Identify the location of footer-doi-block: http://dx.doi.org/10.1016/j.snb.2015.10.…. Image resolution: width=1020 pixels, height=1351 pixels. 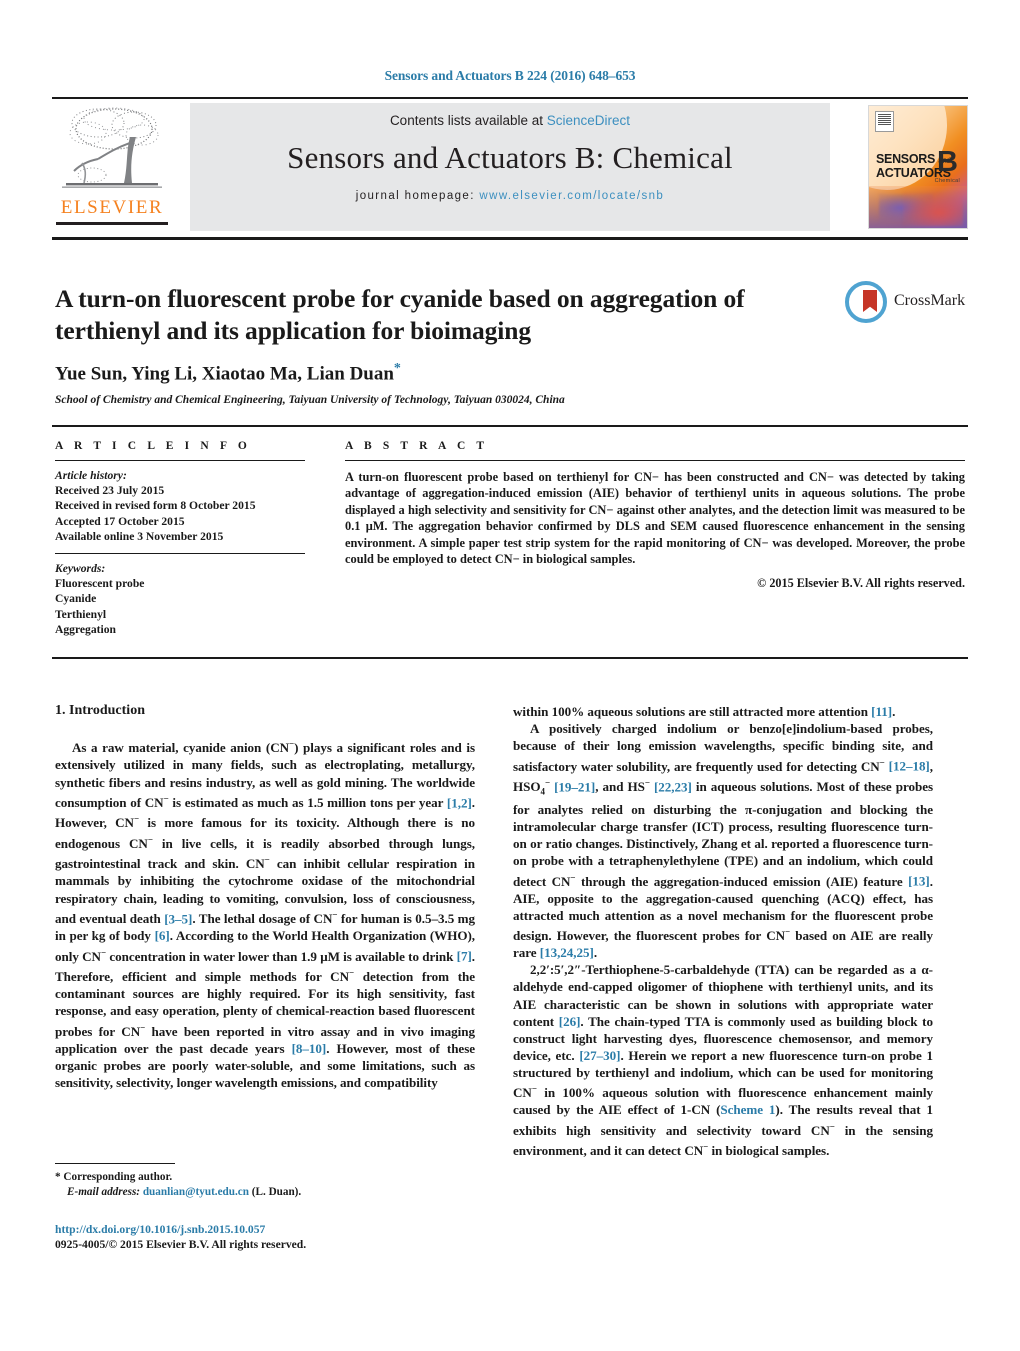
(265, 1237).